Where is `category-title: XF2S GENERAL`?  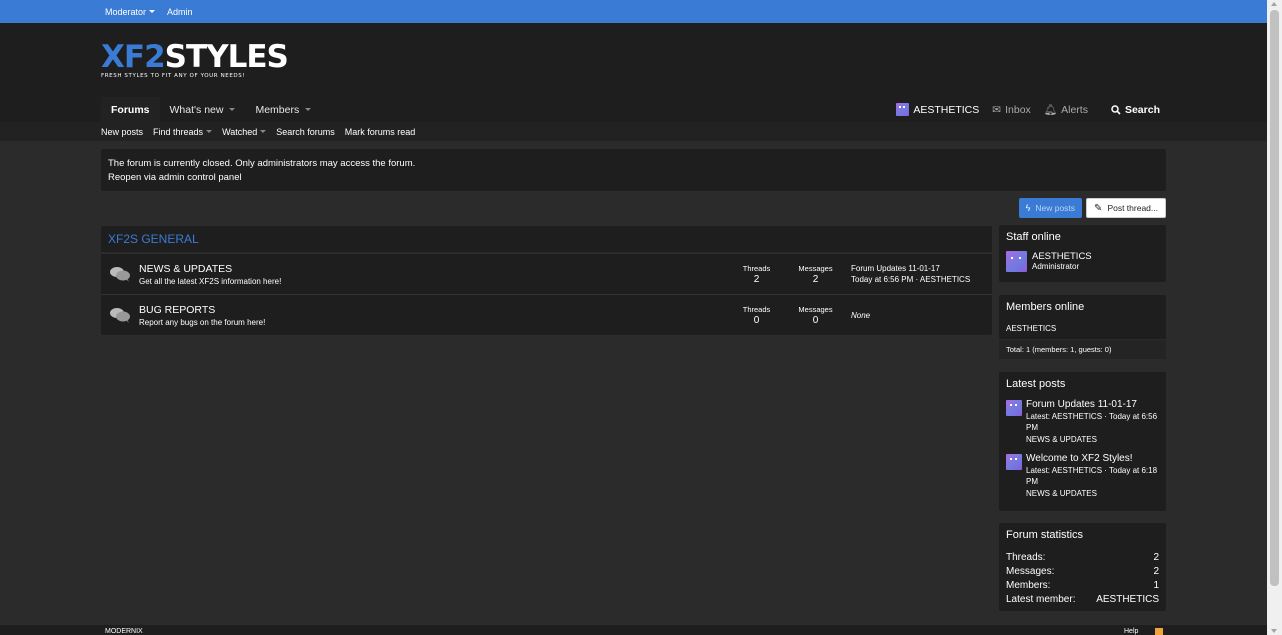
category-title: XF2S GENERAL is located at coordinates (546, 239).